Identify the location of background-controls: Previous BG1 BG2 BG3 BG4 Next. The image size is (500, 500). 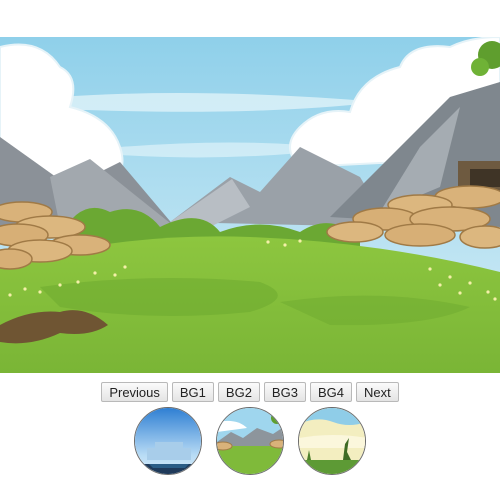
(250, 392).